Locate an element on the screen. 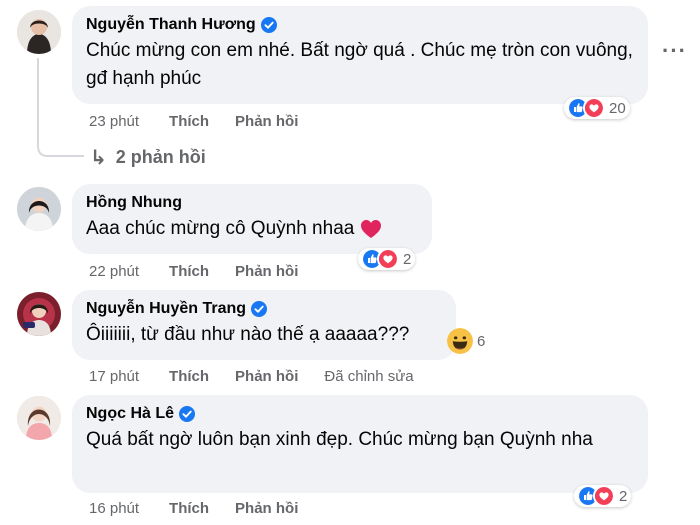 This screenshot has height=525, width=700. comment-actions: 16 phút Thích Phản hồi is located at coordinates (206, 508).